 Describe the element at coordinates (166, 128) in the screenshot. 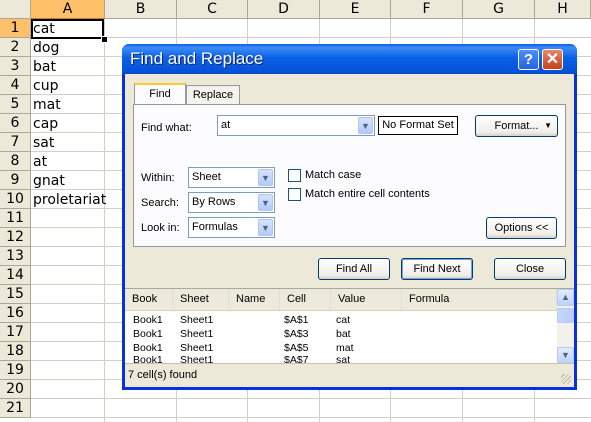

I see `find-what-label: Find what:` at that location.